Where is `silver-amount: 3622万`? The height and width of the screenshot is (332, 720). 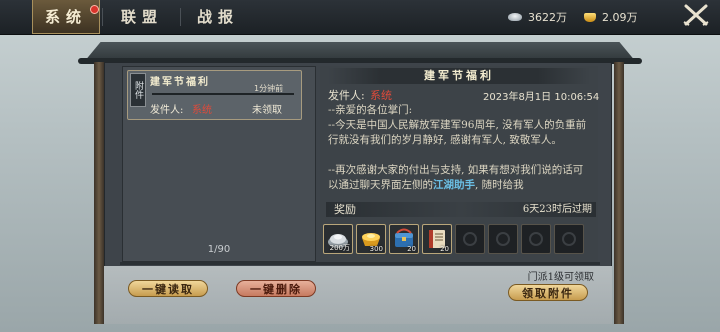 silver-amount: 3622万 is located at coordinates (547, 17).